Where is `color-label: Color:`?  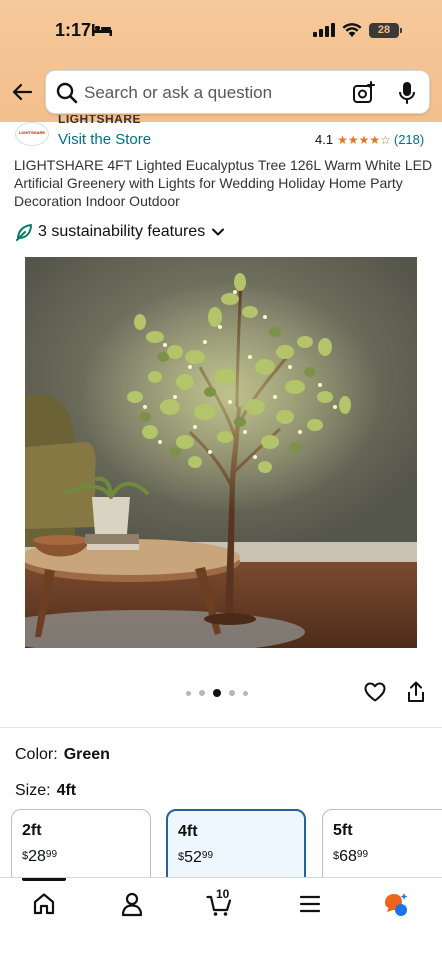
color-label: Color: is located at coordinates (36, 754).